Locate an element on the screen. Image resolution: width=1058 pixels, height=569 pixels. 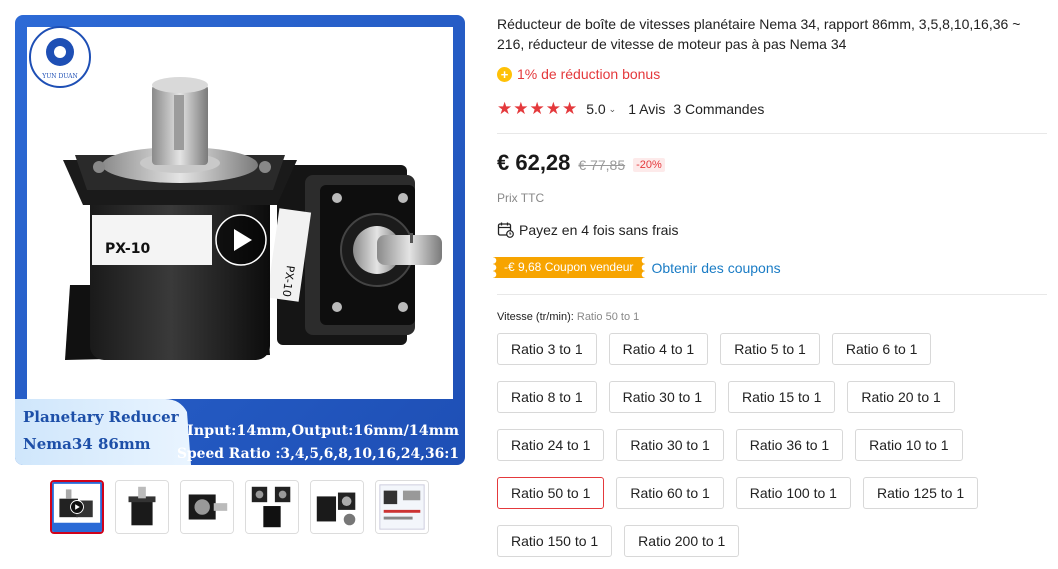
seller-coupon-badge: -€ 9,68 Coupon vendeur is located at coordinates (569, 267).